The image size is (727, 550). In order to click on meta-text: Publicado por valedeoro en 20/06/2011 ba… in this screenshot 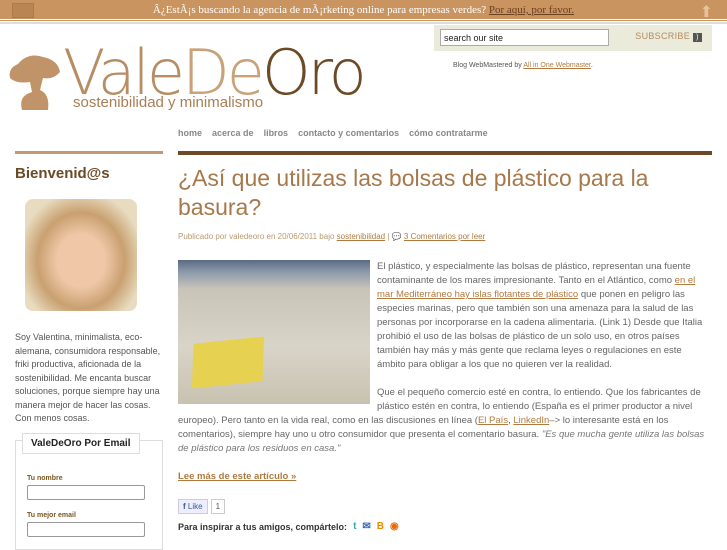, I will do `click(256, 236)`.